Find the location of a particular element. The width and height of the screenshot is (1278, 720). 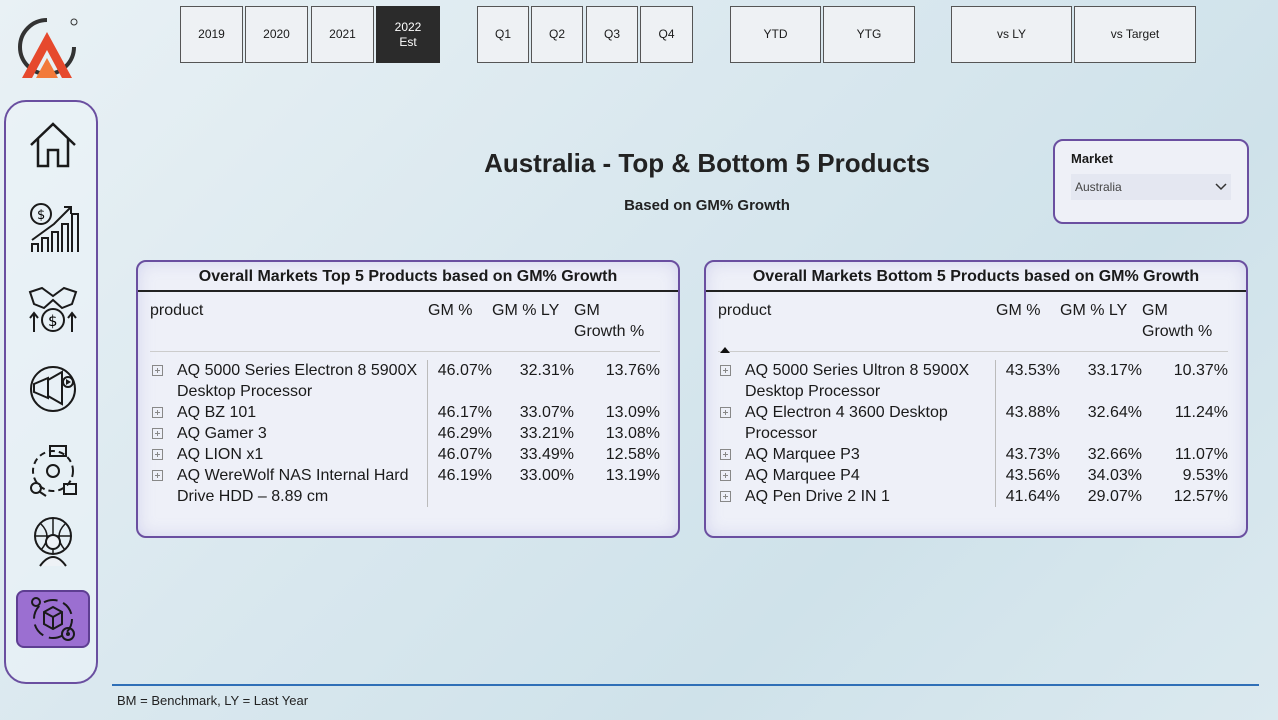

product-settings-icon is located at coordinates (53, 619).